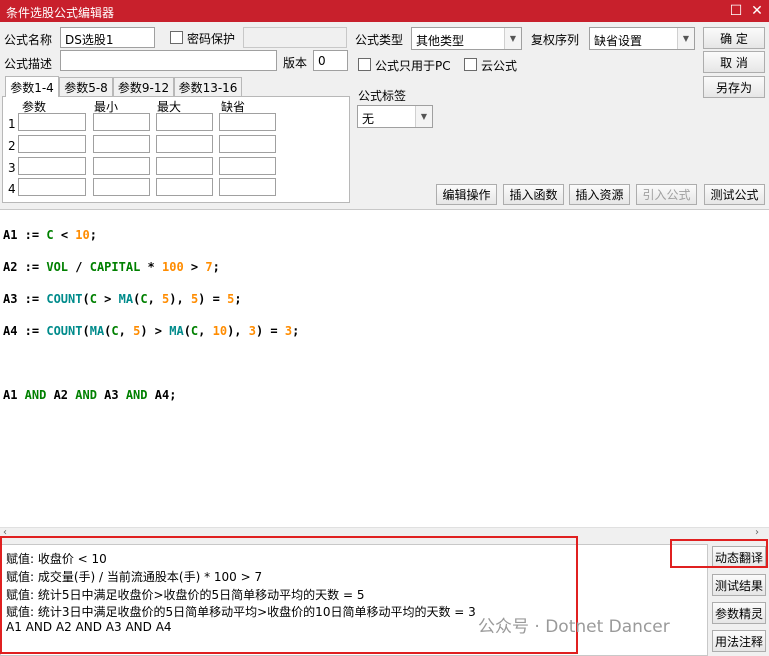  What do you see at coordinates (121, 166) in the screenshot?
I see `param3-min-input` at bounding box center [121, 166].